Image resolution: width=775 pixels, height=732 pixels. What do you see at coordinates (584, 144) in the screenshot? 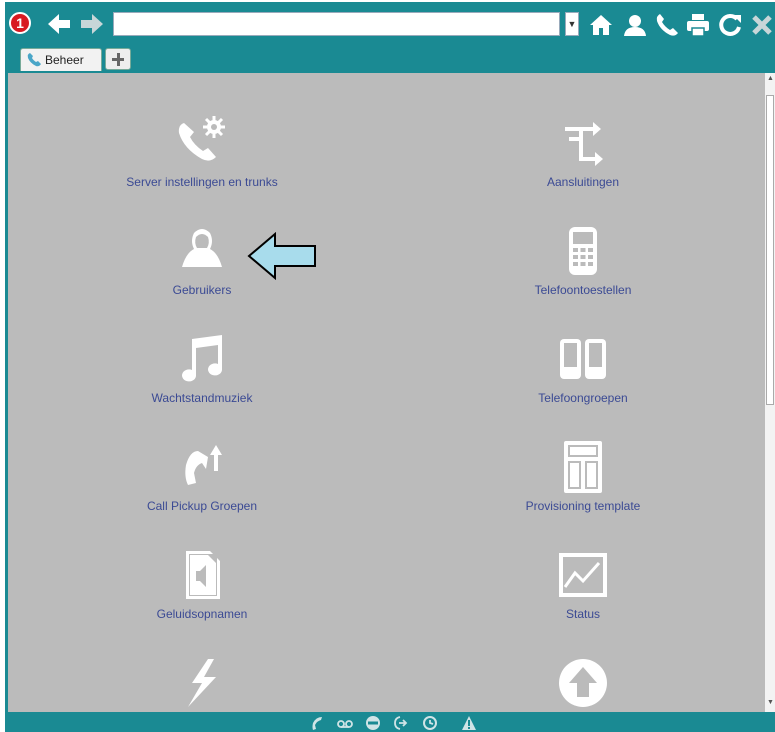
I see `connections-icon` at bounding box center [584, 144].